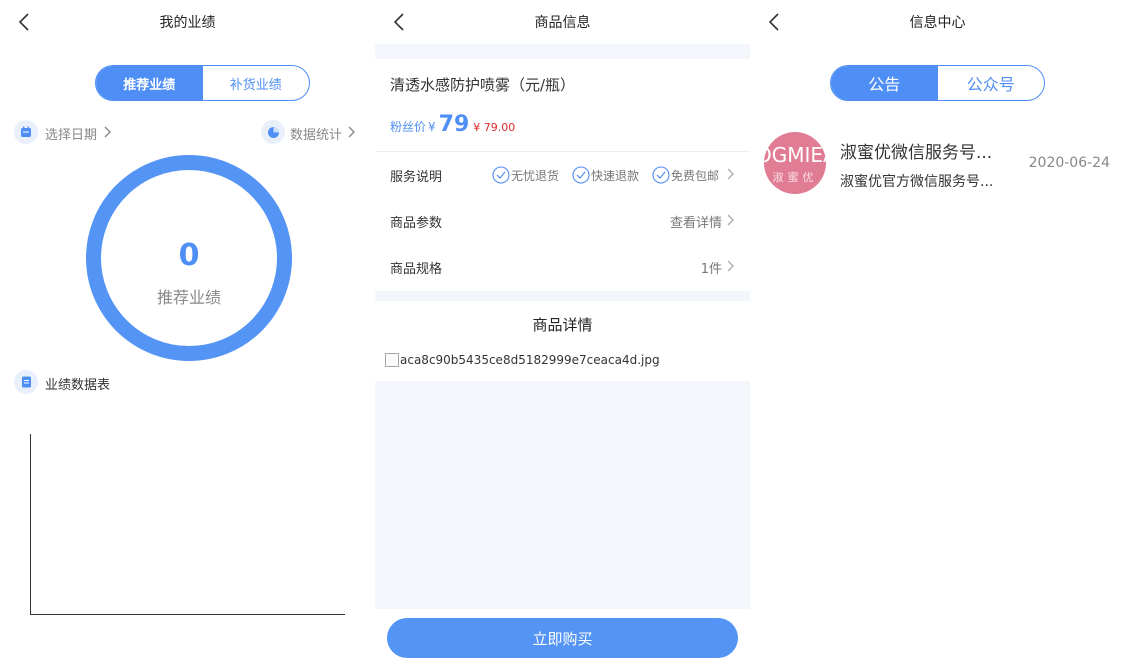 The image size is (1125, 667). I want to click on performance-tabs: 推荐业绩 补货业绩, so click(202, 83).